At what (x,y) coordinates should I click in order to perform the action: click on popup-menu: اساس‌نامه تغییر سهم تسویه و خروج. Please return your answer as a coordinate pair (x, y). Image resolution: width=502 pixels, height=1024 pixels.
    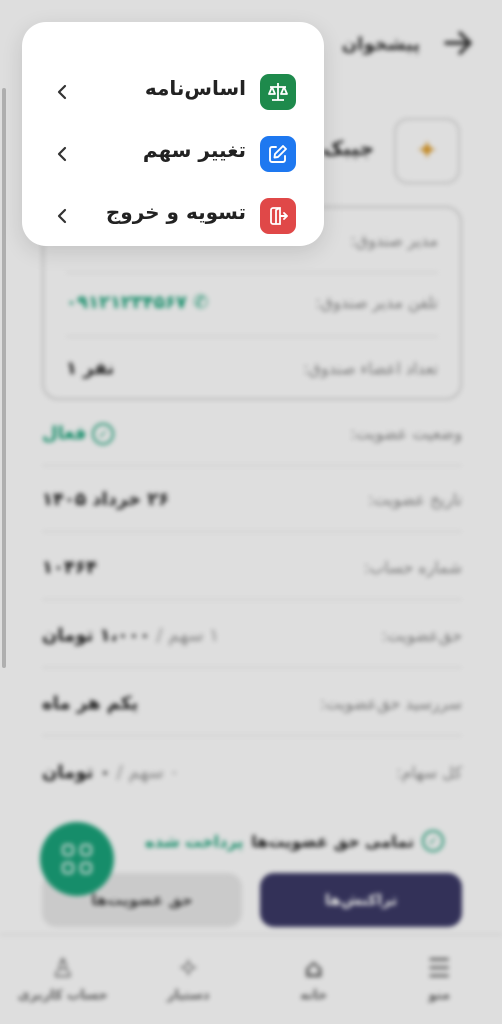
    Looking at the image, I should click on (173, 134).